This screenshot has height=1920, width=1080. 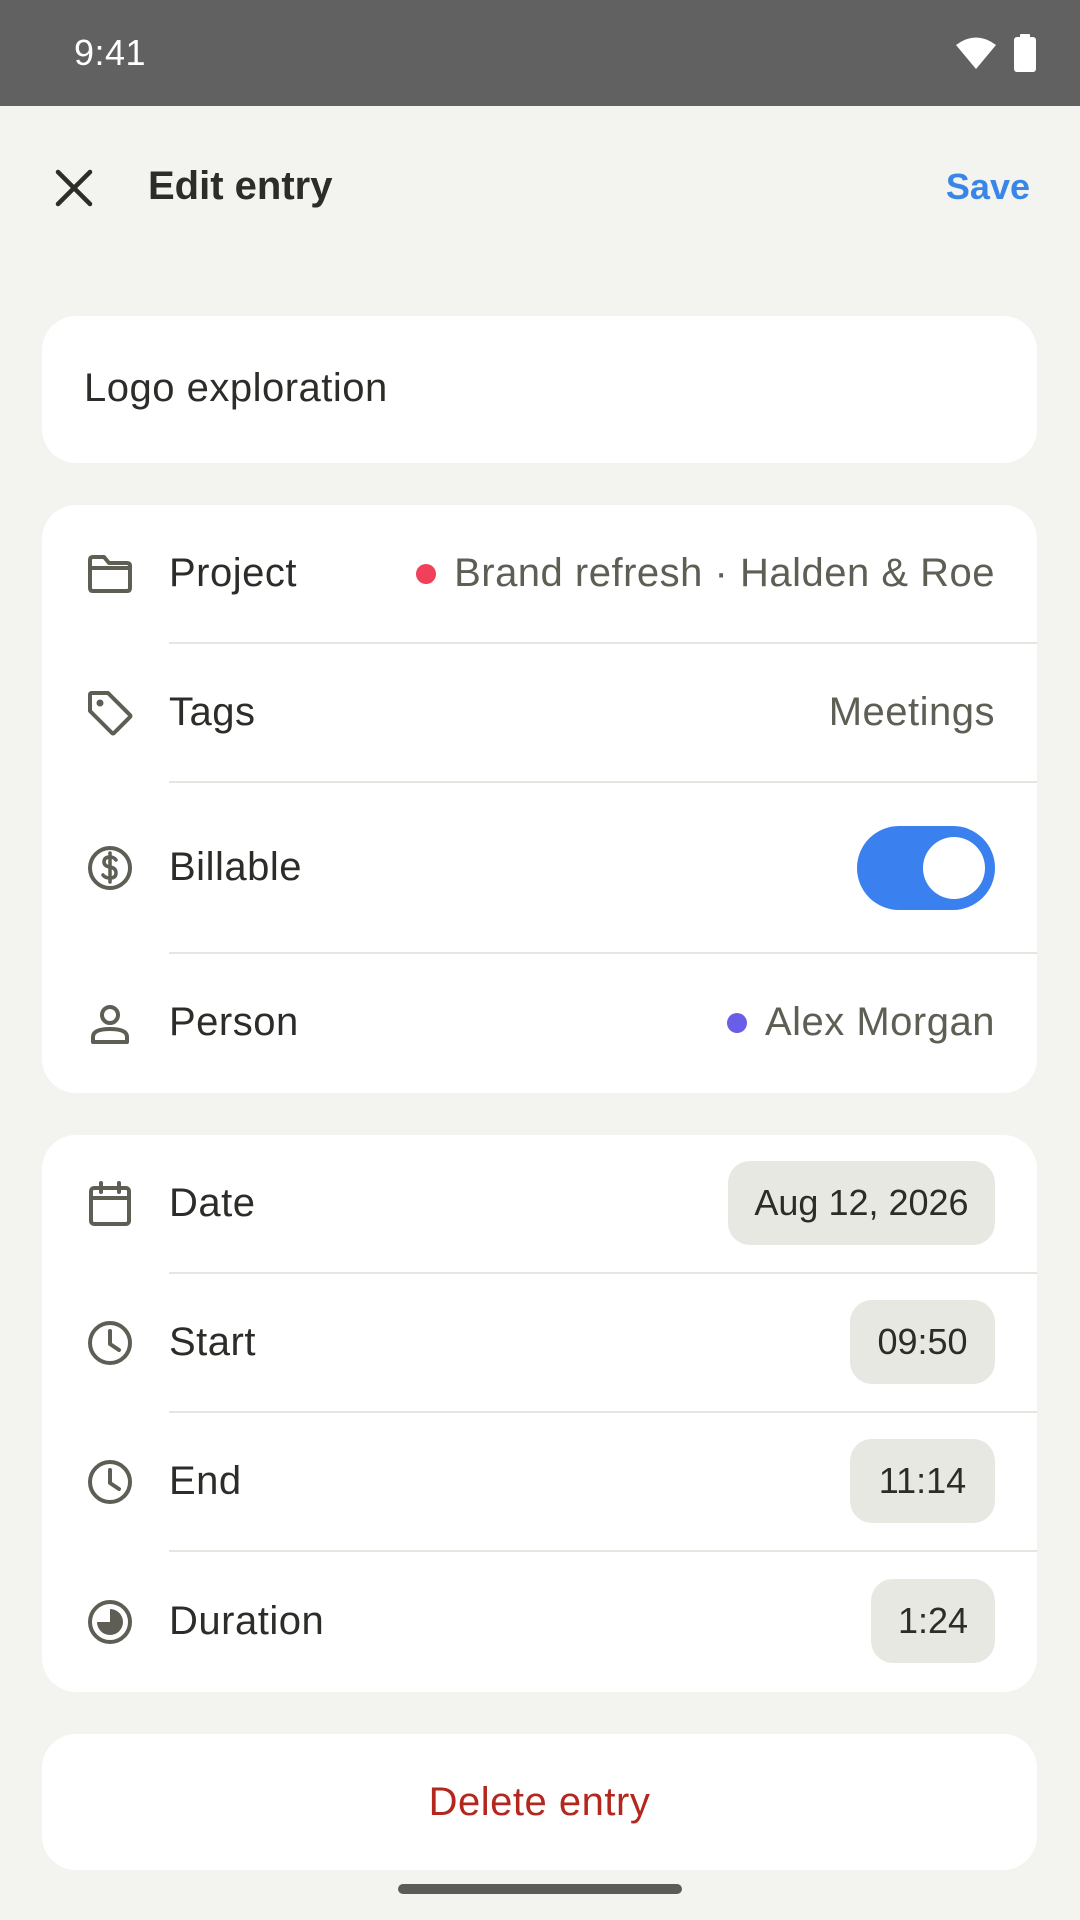 I want to click on close-button, so click(x=74, y=188).